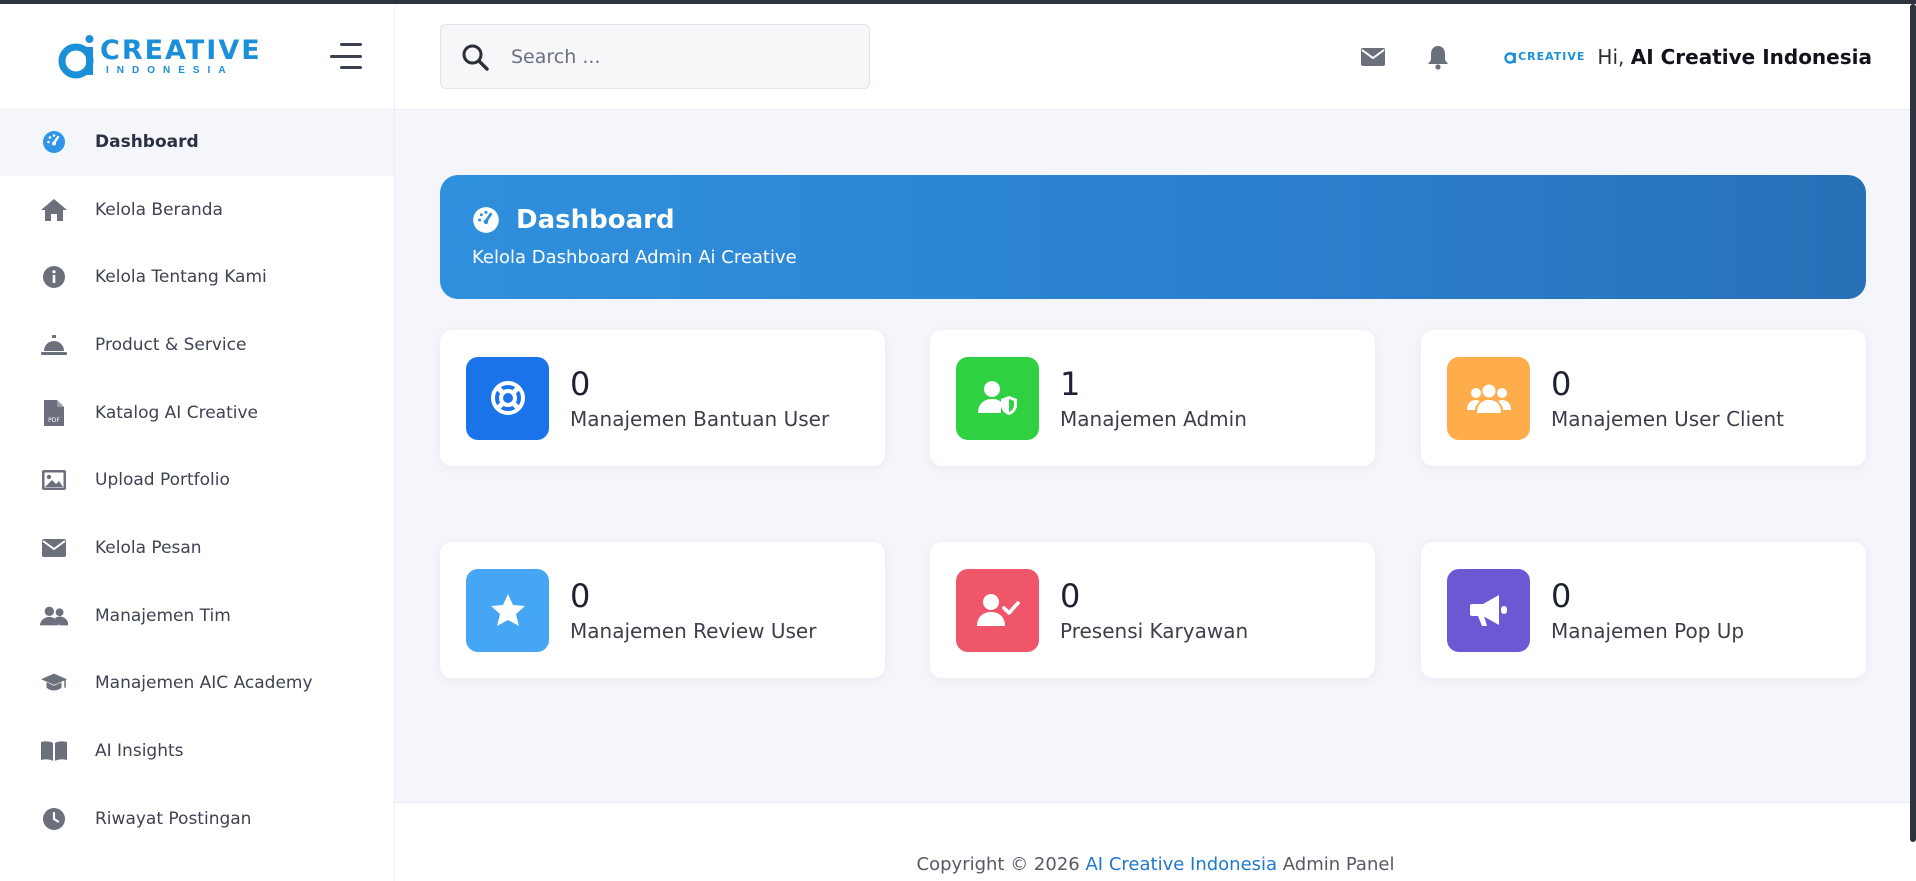 This screenshot has height=881, width=1916. What do you see at coordinates (1154, 631) in the screenshot?
I see `stat-label: Presensi Karyawan` at bounding box center [1154, 631].